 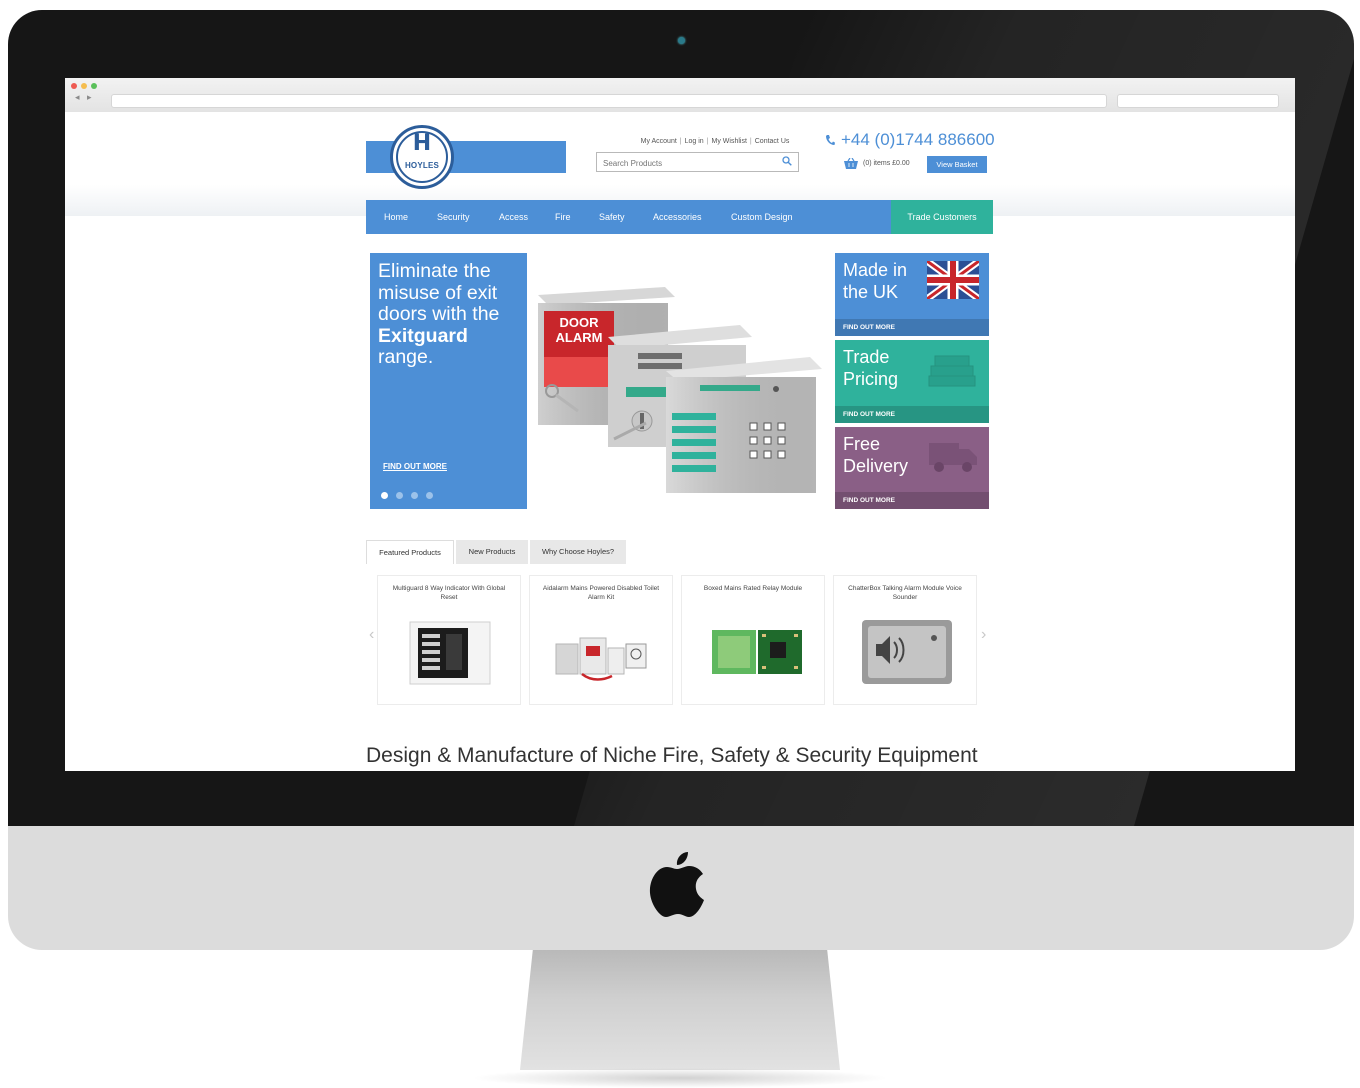 I want to click on forward-arrow-icon: ▸, so click(x=89, y=97).